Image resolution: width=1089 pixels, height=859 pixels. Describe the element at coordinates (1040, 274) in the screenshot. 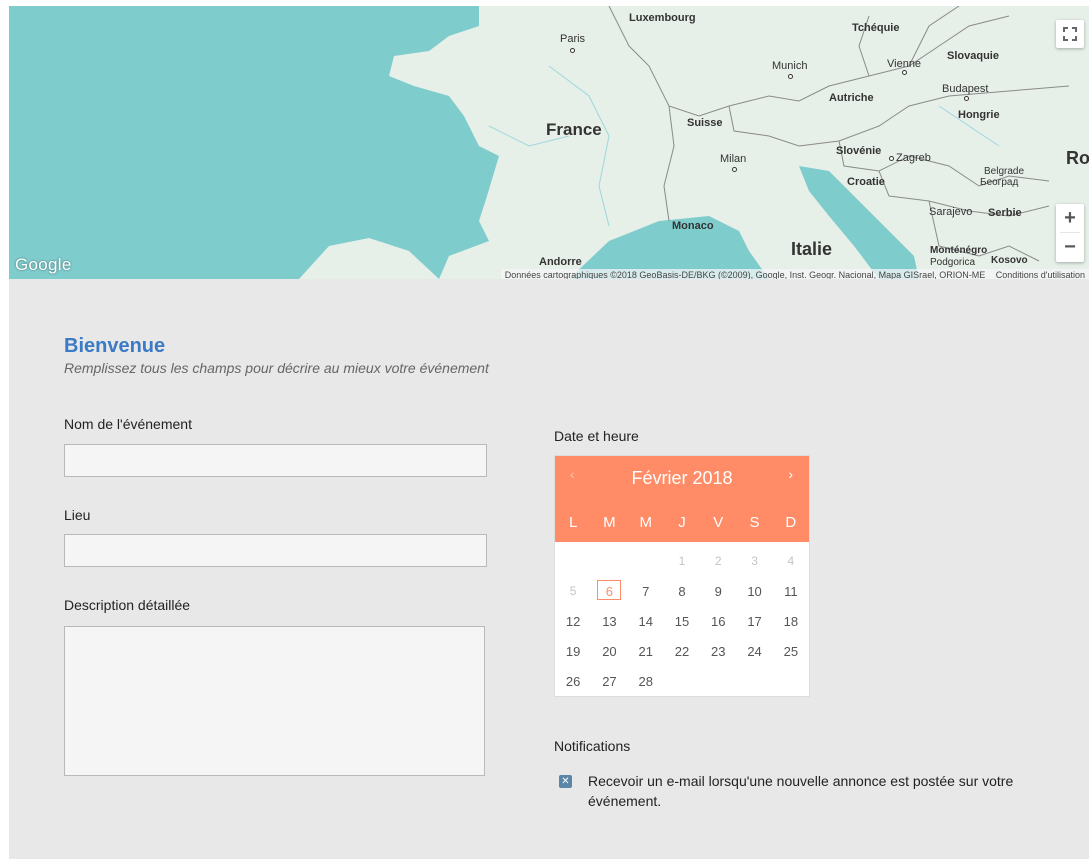

I see `map-terms-link: Conditions d'utilisation` at that location.